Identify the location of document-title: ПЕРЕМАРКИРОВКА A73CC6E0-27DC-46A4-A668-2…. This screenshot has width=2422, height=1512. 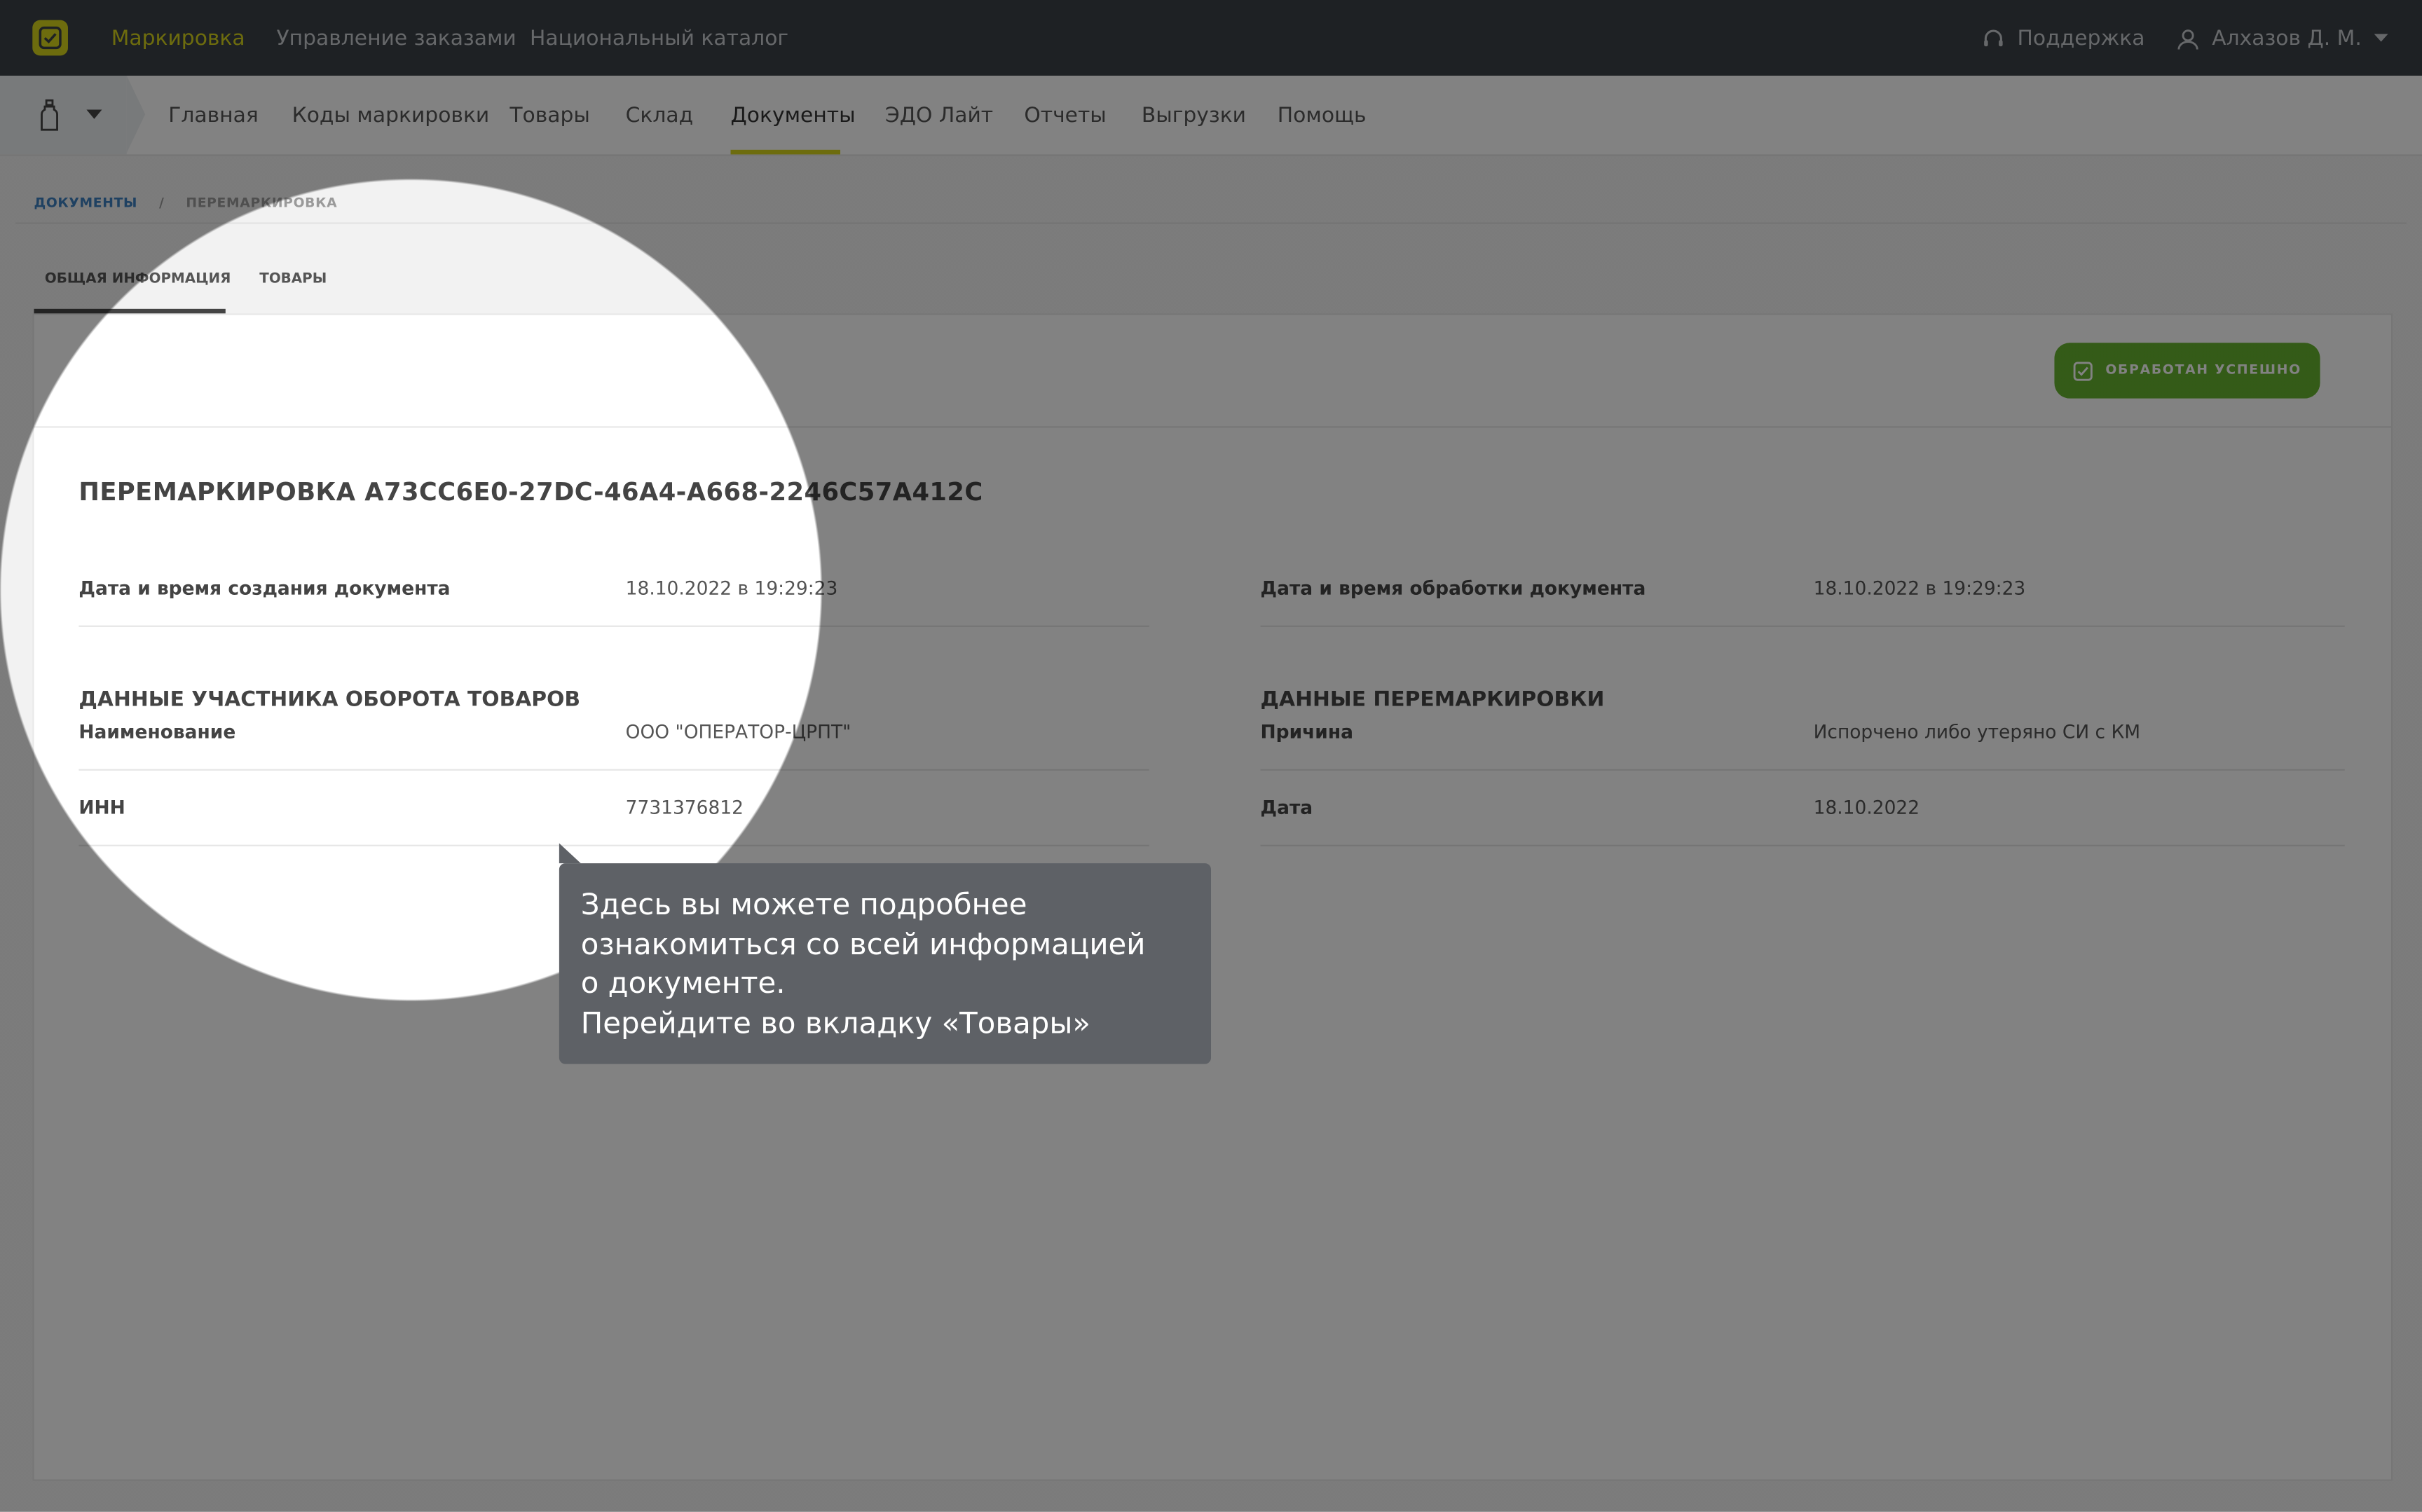
(530, 492).